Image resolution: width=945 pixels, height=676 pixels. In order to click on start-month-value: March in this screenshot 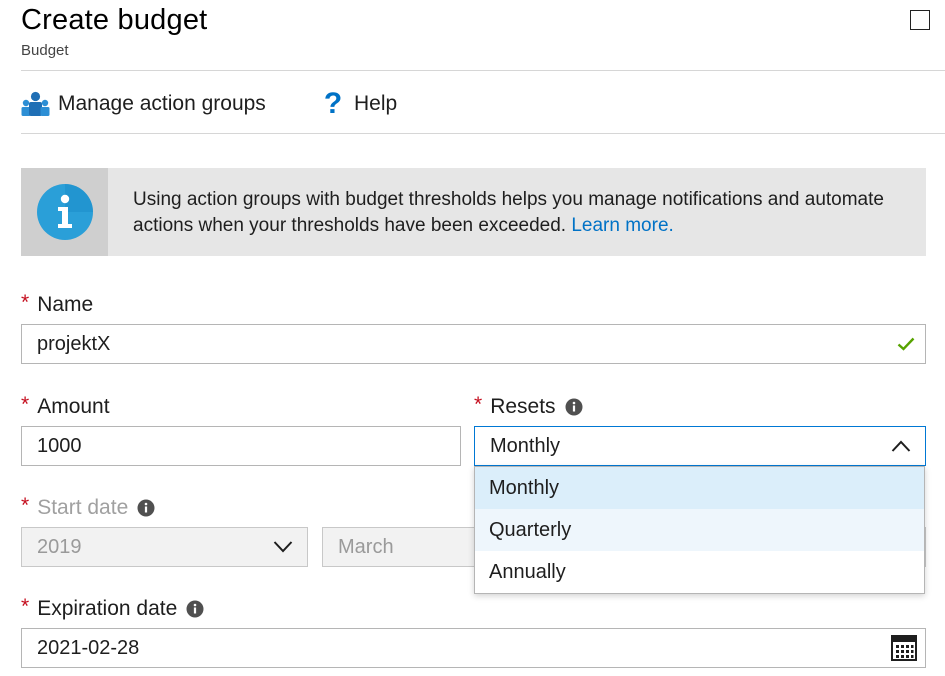, I will do `click(366, 546)`.